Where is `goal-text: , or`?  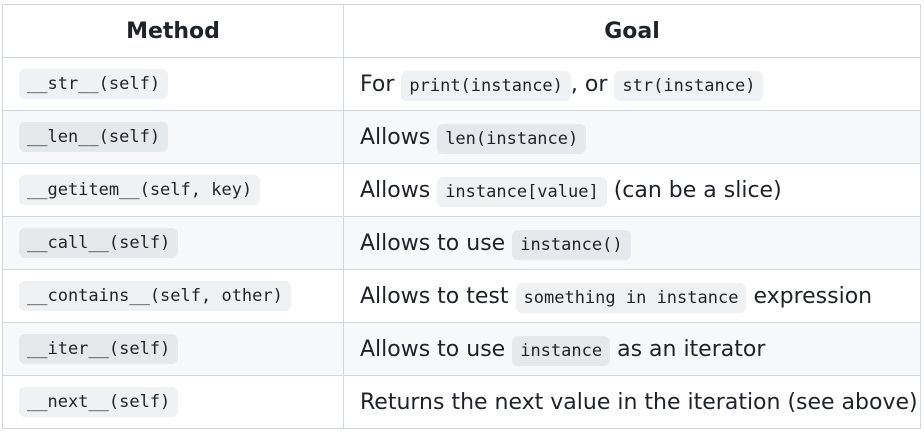
goal-text: , or is located at coordinates (592, 84).